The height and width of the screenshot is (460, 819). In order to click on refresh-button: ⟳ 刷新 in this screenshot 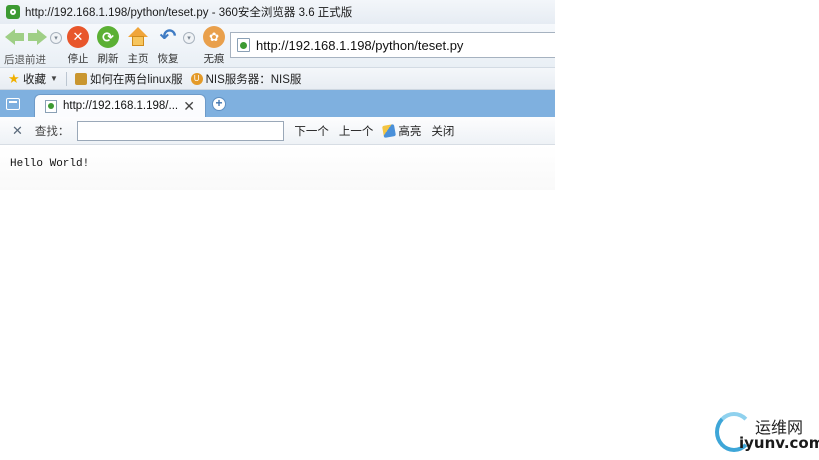, I will do `click(108, 46)`.